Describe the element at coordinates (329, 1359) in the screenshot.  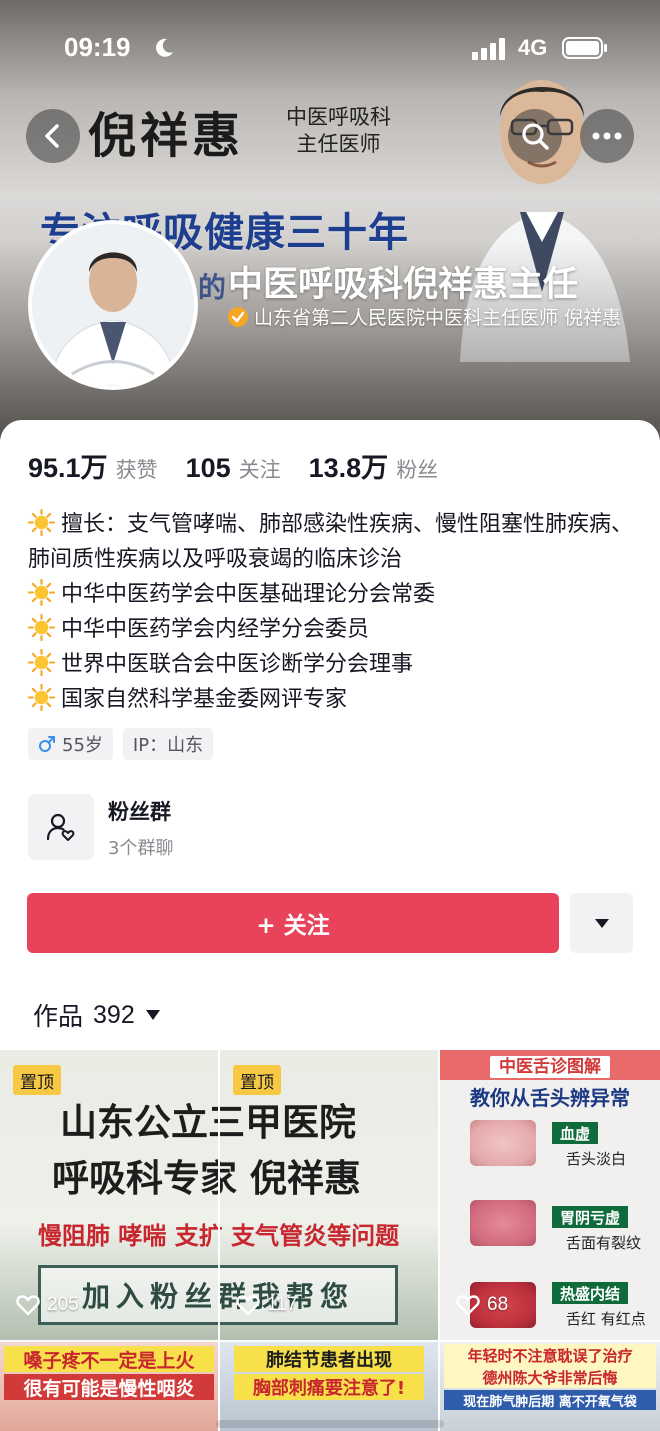
I see `video-headline: 肺结节患者出现` at that location.